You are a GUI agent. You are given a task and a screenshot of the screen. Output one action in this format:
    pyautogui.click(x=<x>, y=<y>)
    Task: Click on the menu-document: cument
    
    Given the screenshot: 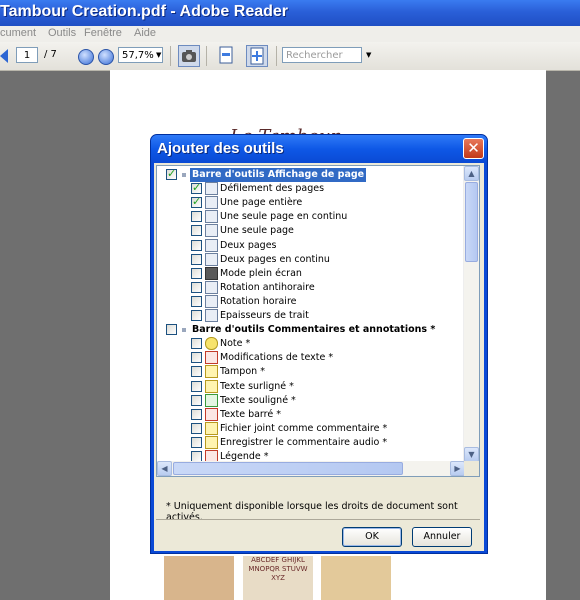 What is the action you would take?
    pyautogui.click(x=18, y=33)
    